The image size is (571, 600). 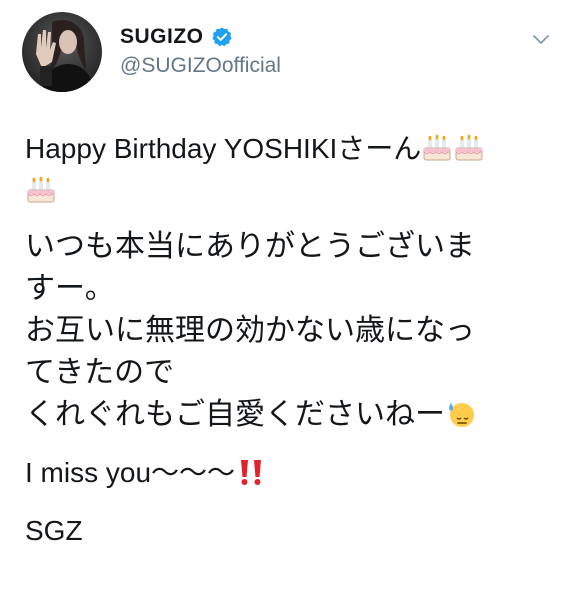 I want to click on tweet-line: すー。, so click(x=70, y=288).